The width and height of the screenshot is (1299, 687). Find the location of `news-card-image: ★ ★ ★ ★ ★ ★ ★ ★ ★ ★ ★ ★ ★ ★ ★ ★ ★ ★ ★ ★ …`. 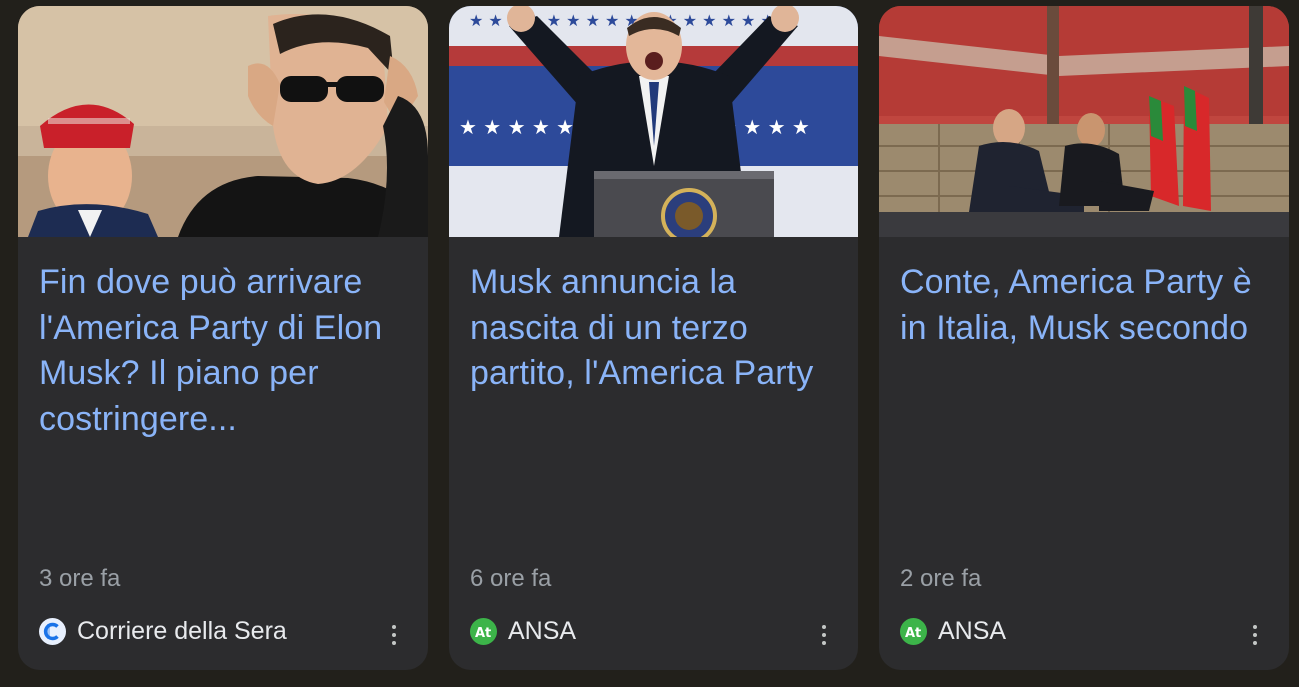

news-card-image: ★ ★ ★ ★ ★ ★ ★ ★ ★ ★ ★ ★ ★ ★ ★ ★ ★ ★ ★ ★ … is located at coordinates (653, 121).